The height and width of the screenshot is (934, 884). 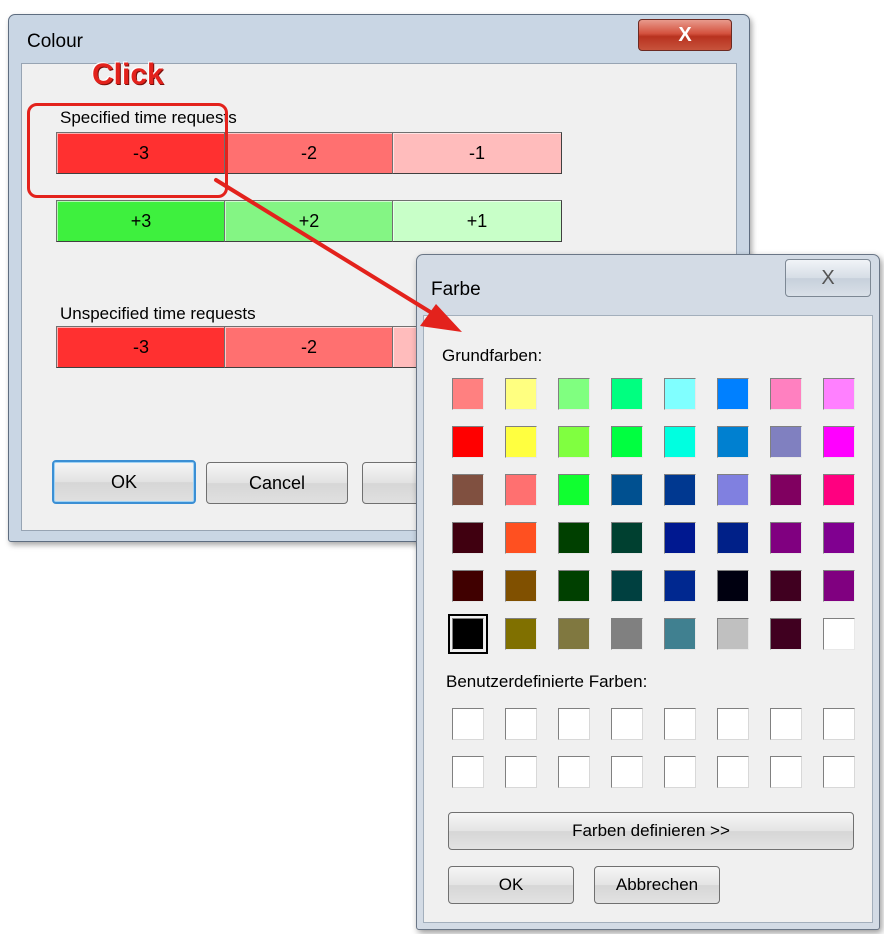 I want to click on specified-plus1-button: +1, so click(x=477, y=221).